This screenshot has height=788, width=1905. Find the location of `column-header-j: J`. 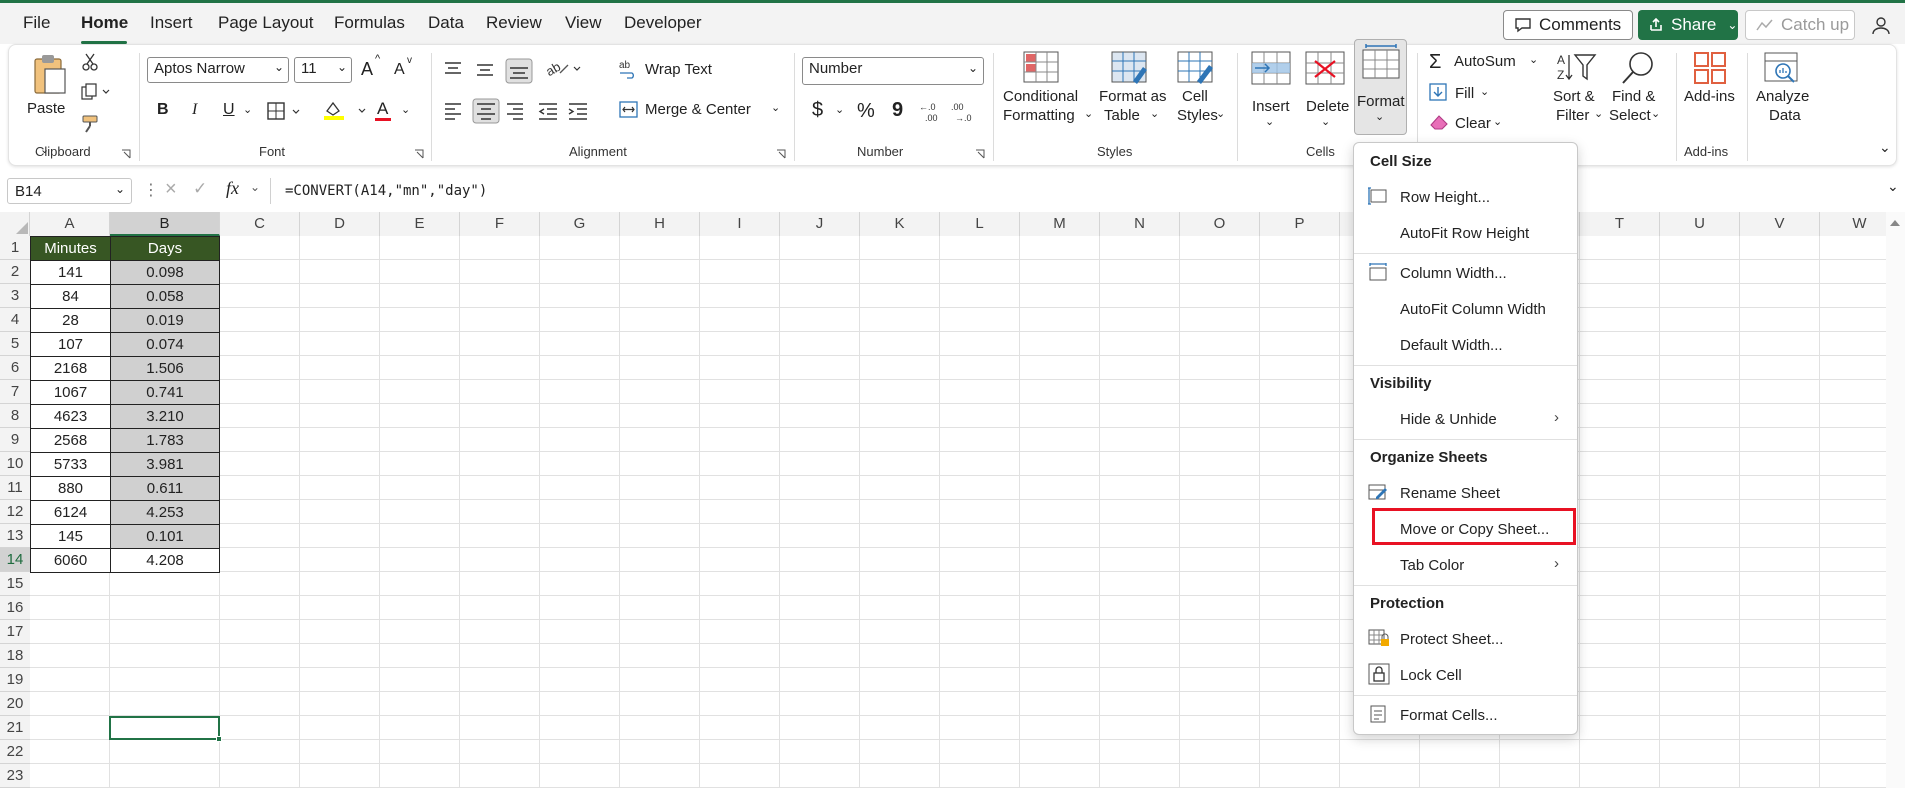

column-header-j: J is located at coordinates (820, 224).